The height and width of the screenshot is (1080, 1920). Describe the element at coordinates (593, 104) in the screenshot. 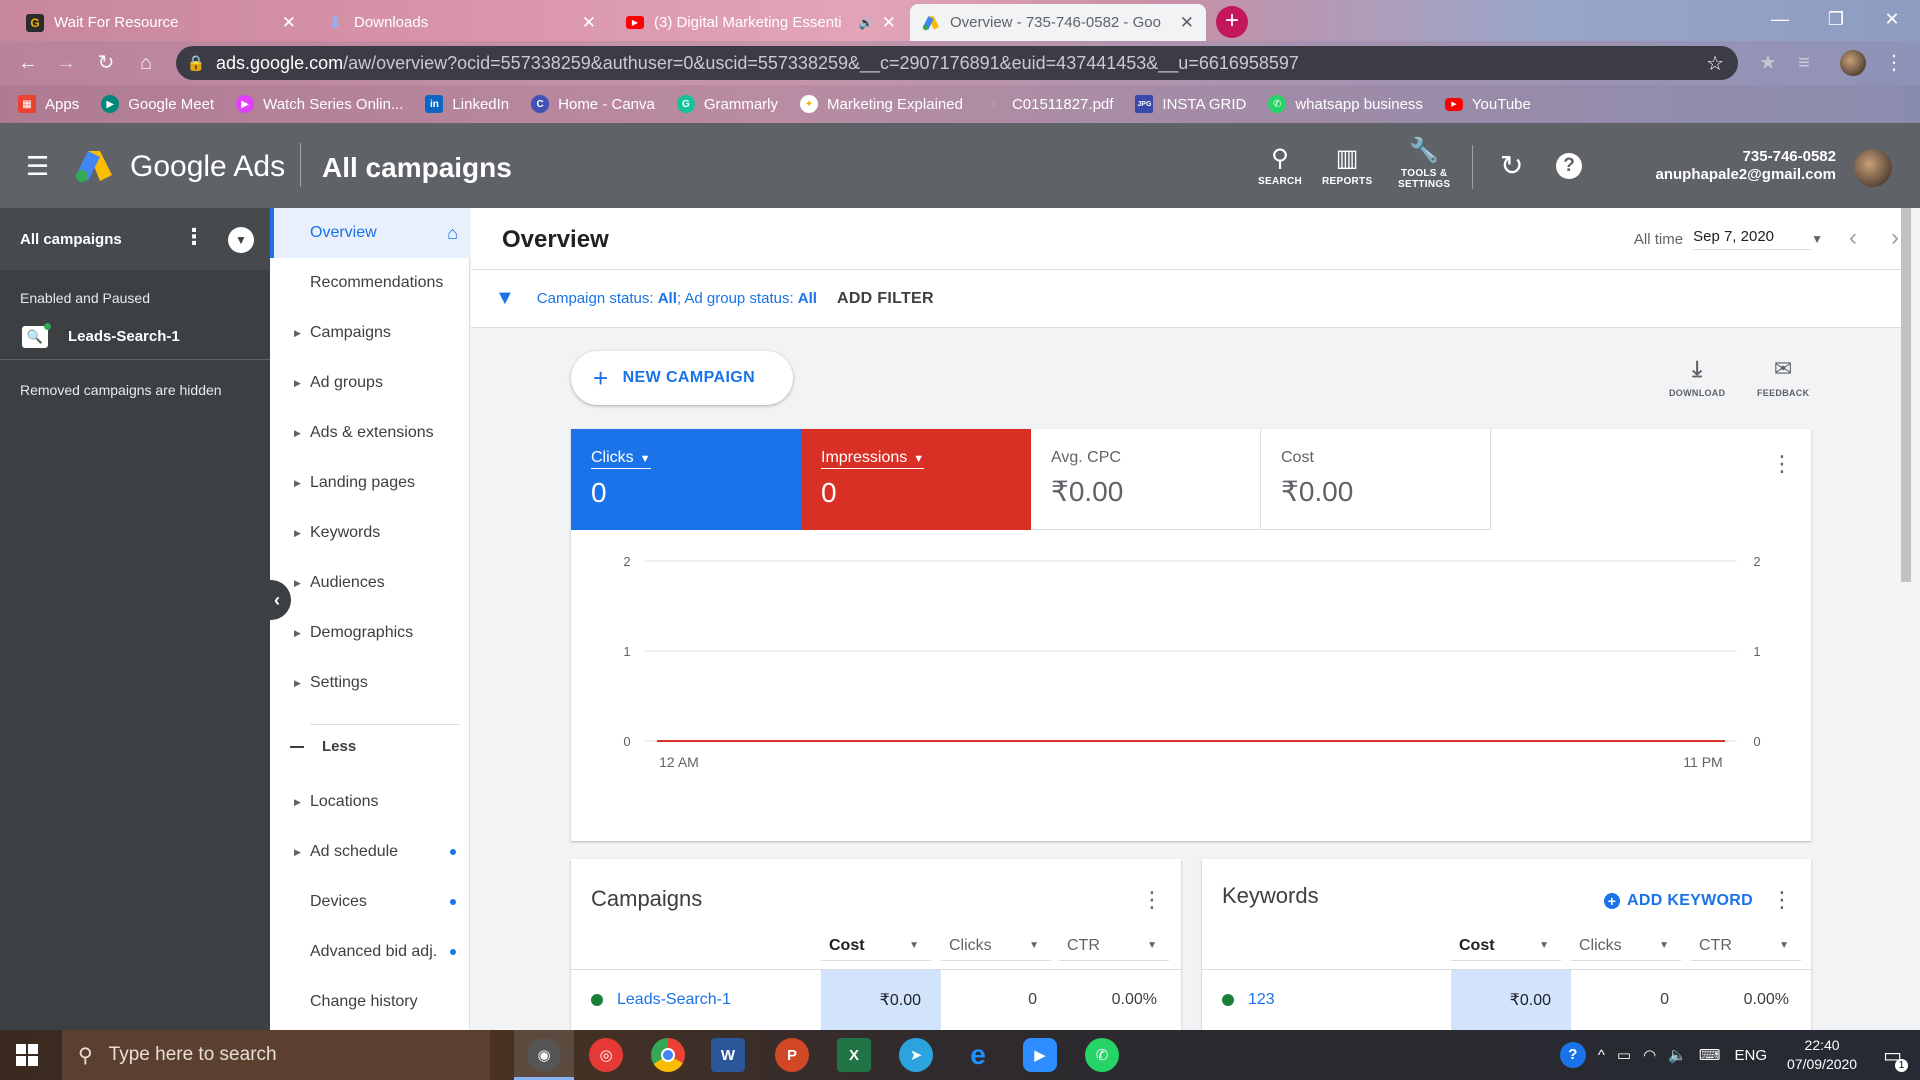

I see `bookmark-canva: C Home - Canva` at that location.